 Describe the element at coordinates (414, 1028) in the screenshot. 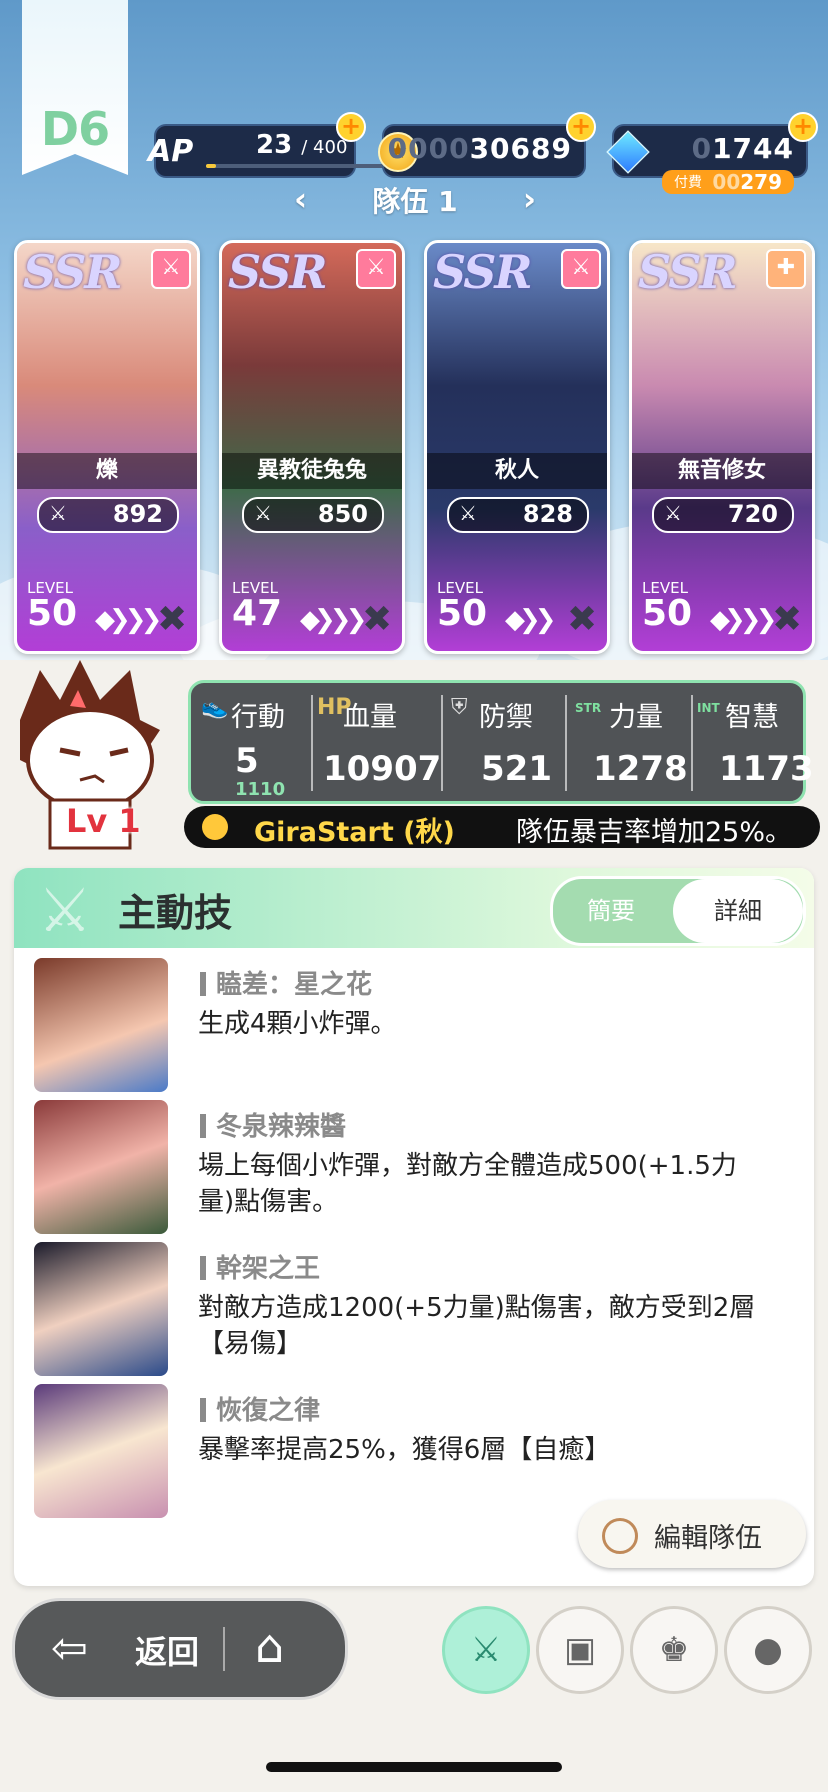

I see `skill-row: 瞌差：星之花 生成4顆小炸彈。` at that location.